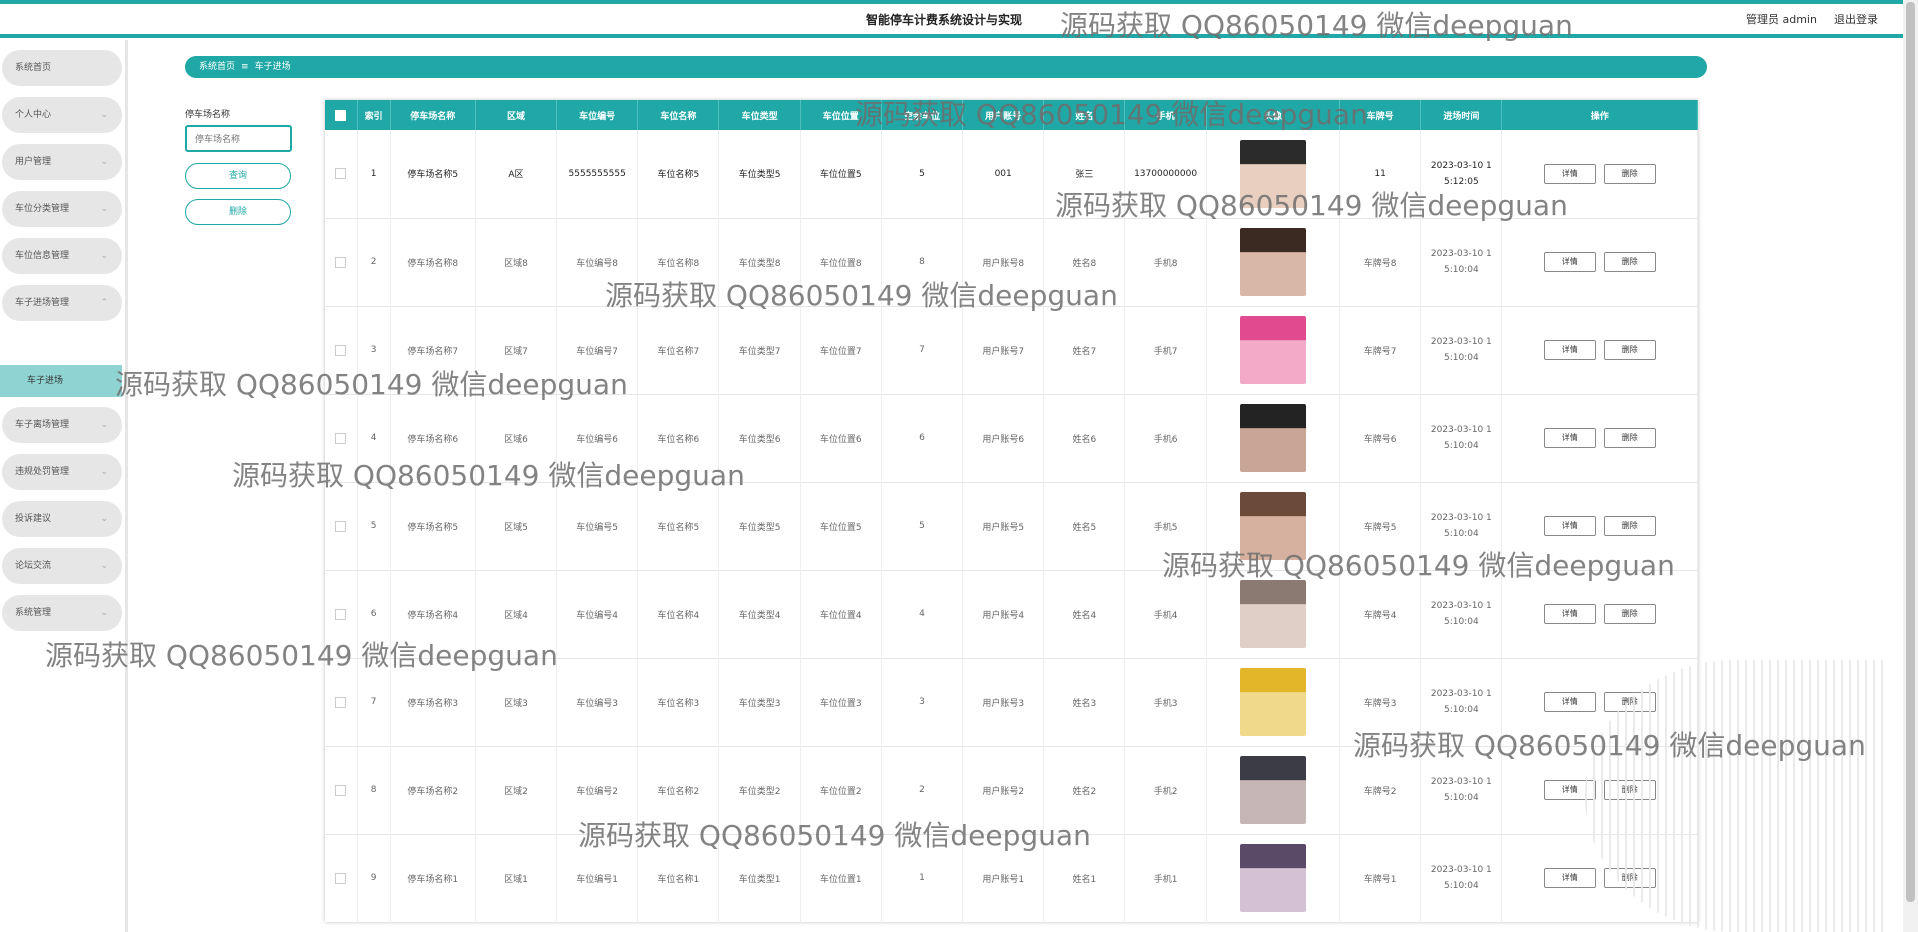 The width and height of the screenshot is (1918, 932). Describe the element at coordinates (678, 174) in the screenshot. I see `cell-name: 车位名称5` at that location.